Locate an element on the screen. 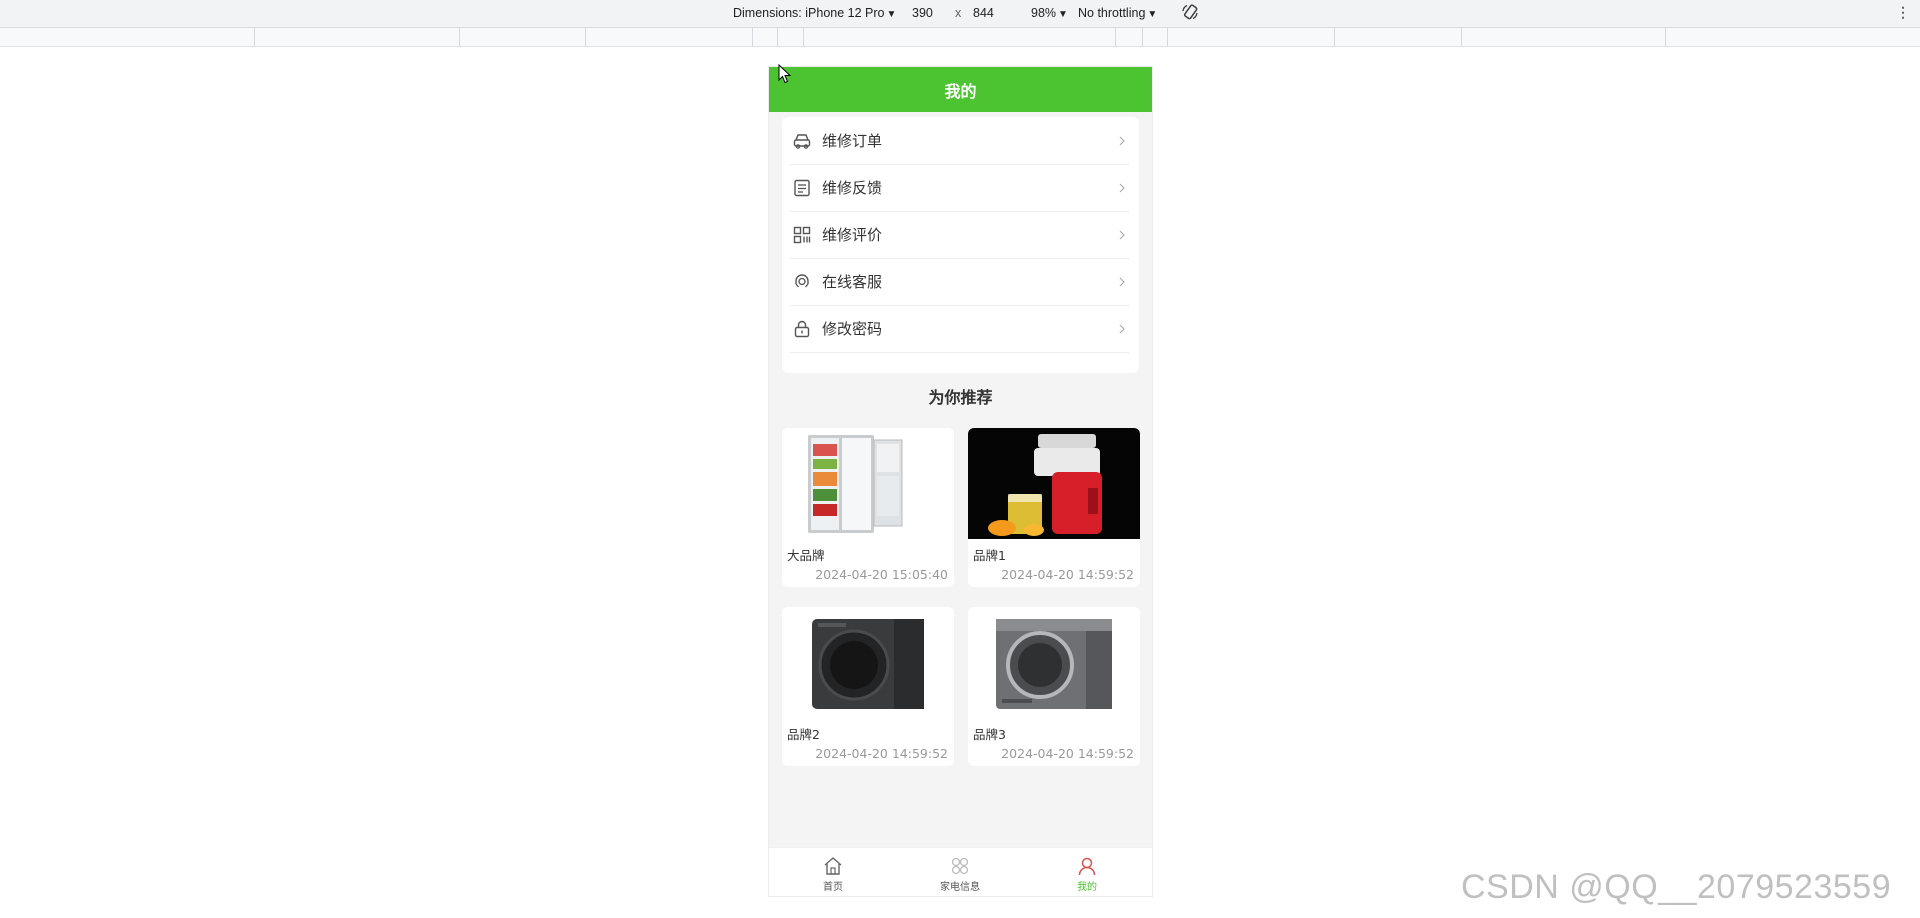 Image resolution: width=1920 pixels, height=918 pixels. tab-appliance-info: 家电信息 is located at coordinates (960, 872).